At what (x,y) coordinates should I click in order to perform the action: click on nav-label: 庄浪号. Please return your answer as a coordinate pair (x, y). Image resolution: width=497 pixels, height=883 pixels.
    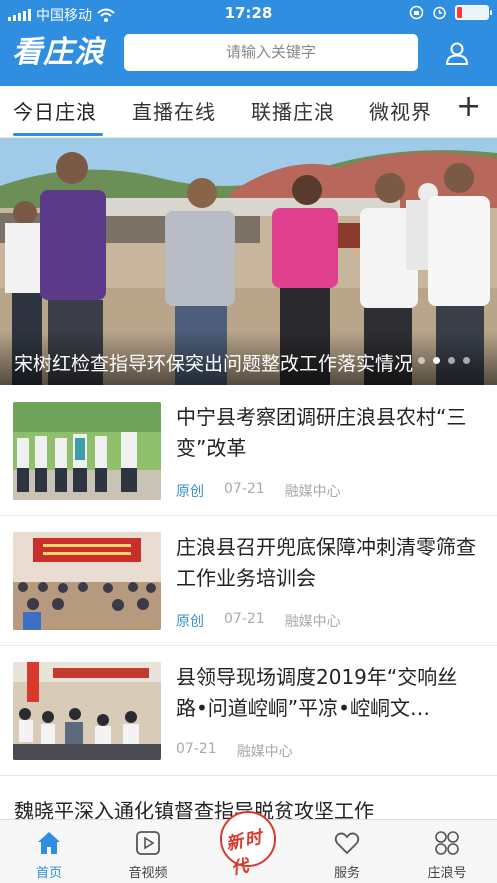
    Looking at the image, I should click on (447, 873).